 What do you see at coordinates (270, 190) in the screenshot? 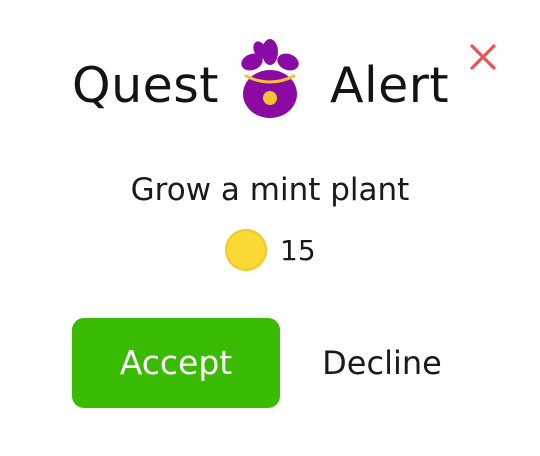
I see `quest-description: Grow a mint plant` at bounding box center [270, 190].